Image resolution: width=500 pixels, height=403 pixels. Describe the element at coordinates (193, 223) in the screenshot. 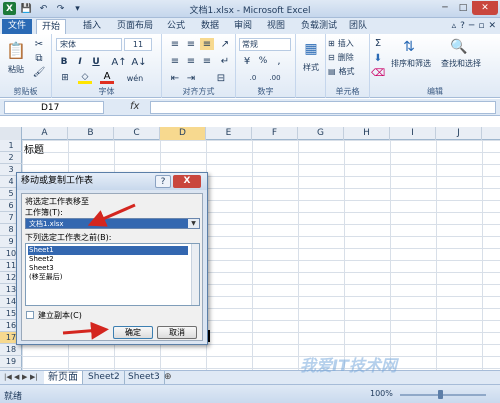

I see `chevron-down-icon: ▼` at that location.